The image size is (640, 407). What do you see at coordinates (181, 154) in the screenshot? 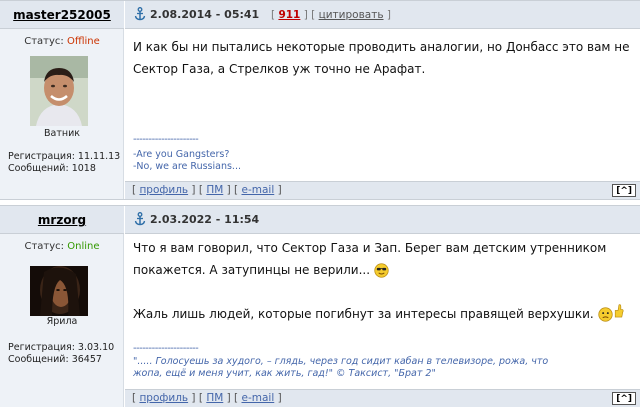
I see `signature-line-1: -Are you Gangsters?` at bounding box center [181, 154].